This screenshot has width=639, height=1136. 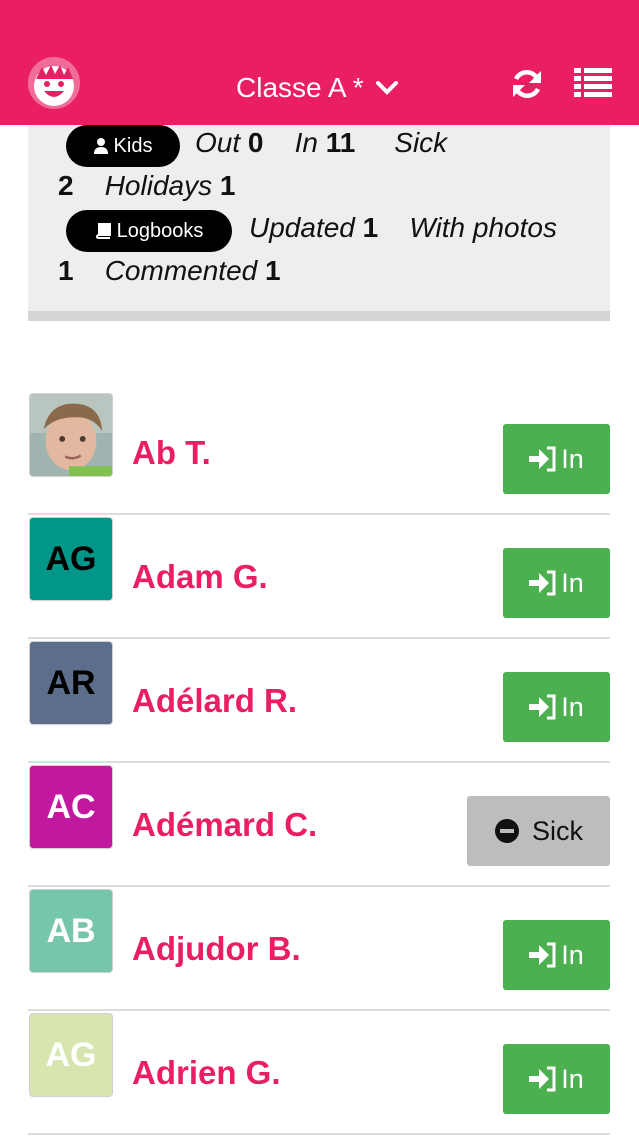 What do you see at coordinates (421, 142) in the screenshot?
I see `sick-label: Sick` at bounding box center [421, 142].